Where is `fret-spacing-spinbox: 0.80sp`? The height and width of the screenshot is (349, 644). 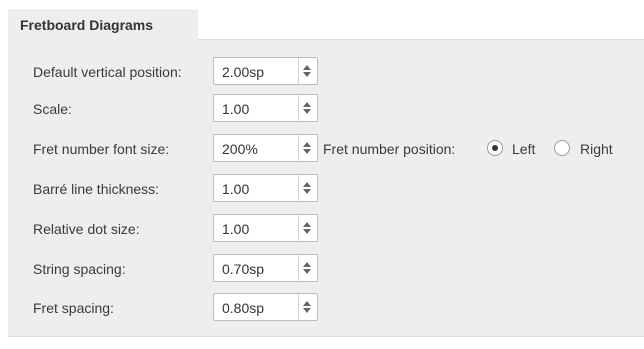 fret-spacing-spinbox: 0.80sp is located at coordinates (265, 307).